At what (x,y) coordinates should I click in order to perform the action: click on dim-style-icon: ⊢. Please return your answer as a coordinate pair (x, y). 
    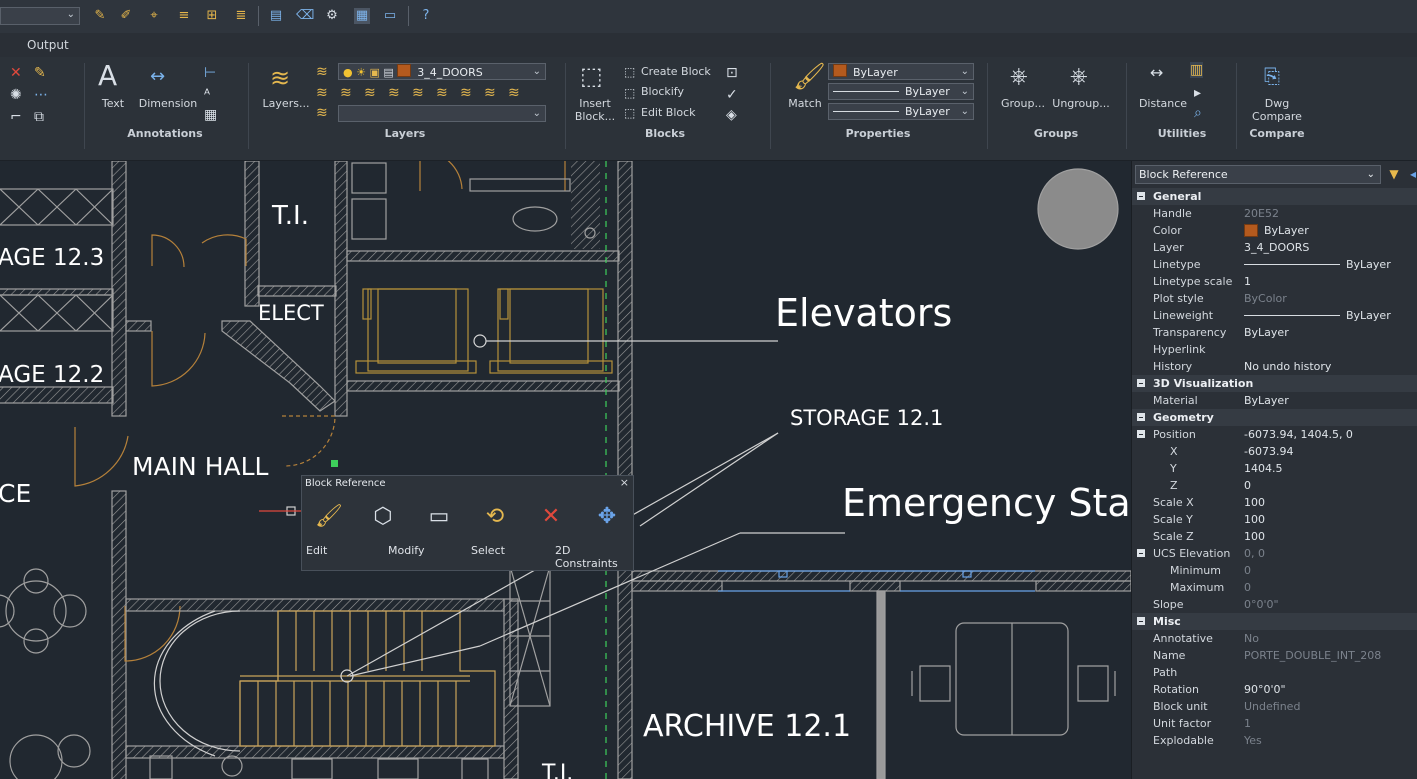
    Looking at the image, I should click on (210, 73).